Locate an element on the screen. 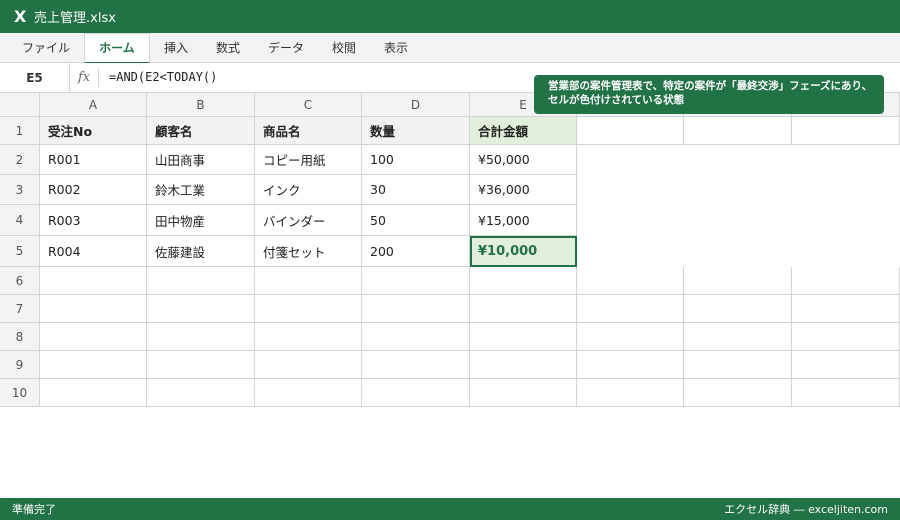 This screenshot has height=520, width=900. cell-B6 is located at coordinates (201, 281).